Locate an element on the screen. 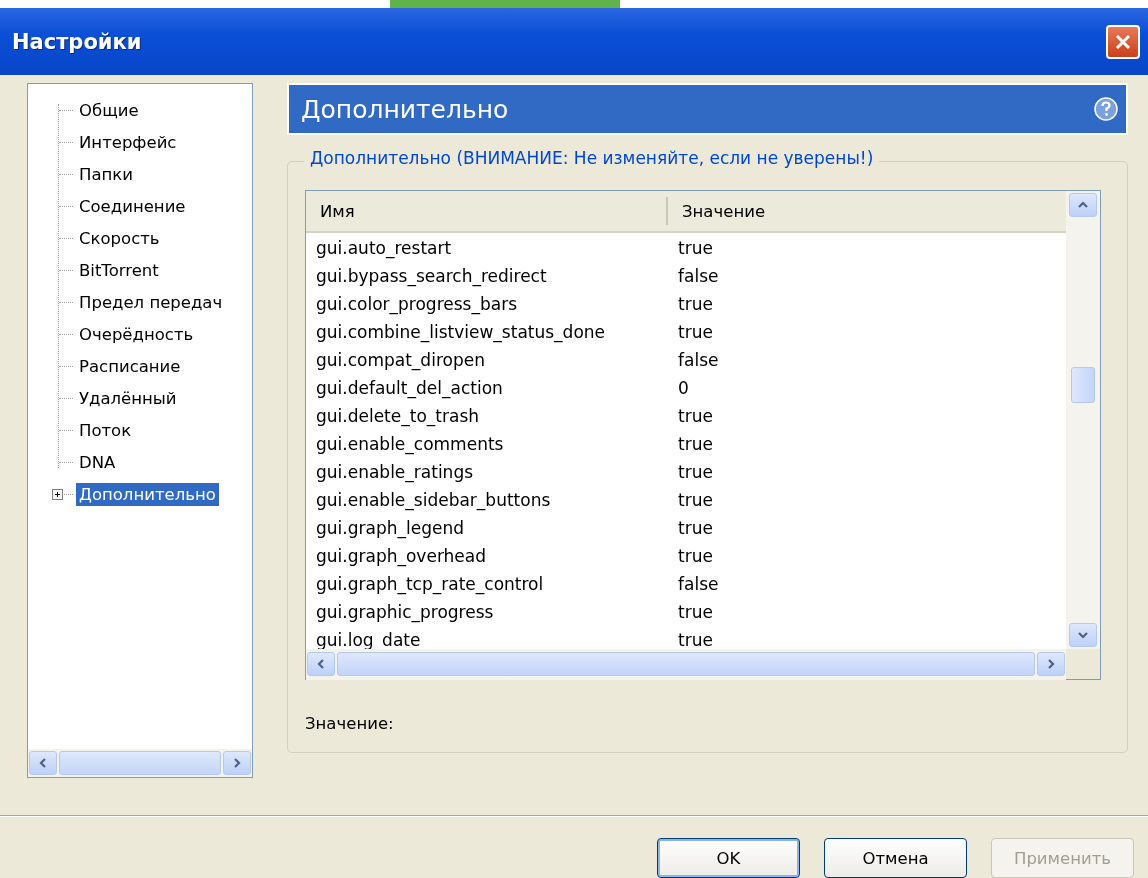 The height and width of the screenshot is (878, 1148). tree-item: Папки is located at coordinates (106, 174).